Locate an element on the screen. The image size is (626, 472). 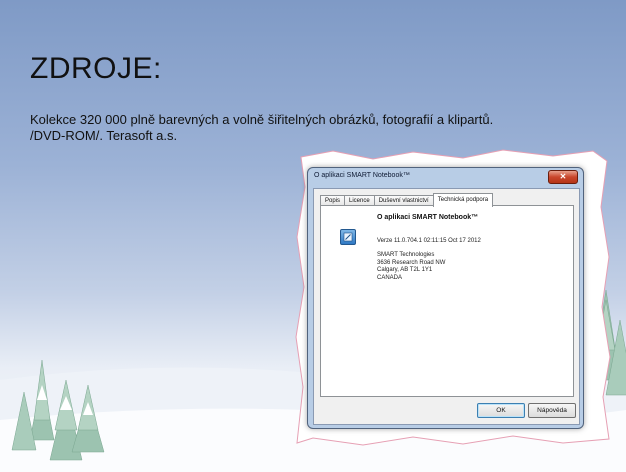
address-line: Calgary, AB T2L 1Y1 is located at coordinates (405, 270).